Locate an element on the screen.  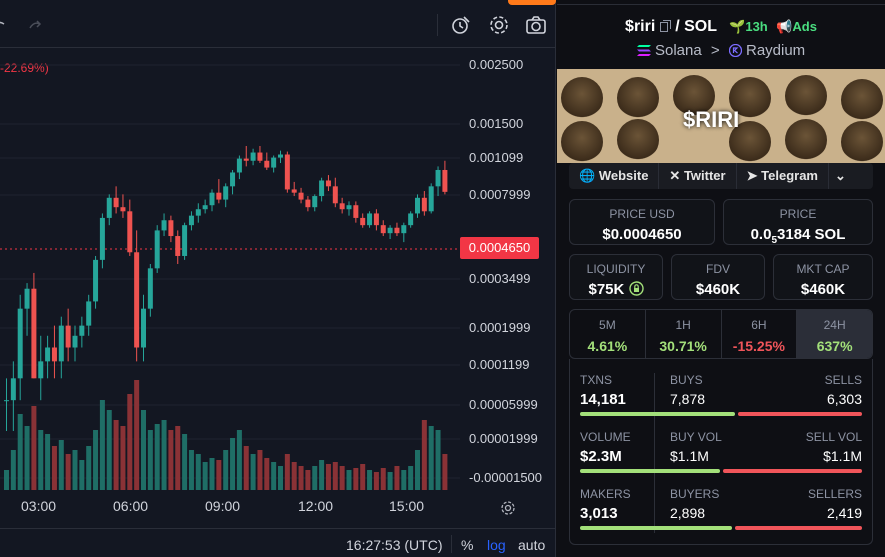
y-tick-label: 0.001099 is located at coordinates (496, 157).